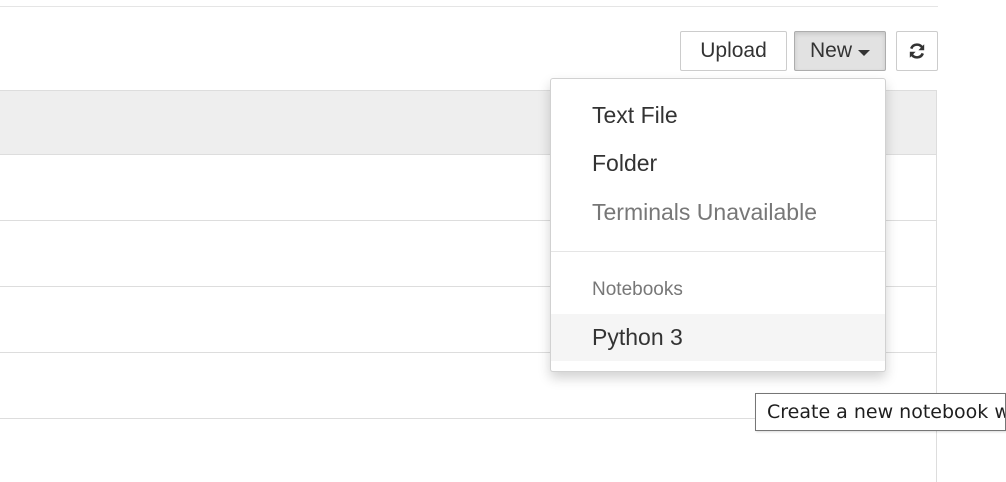 Image resolution: width=1006 pixels, height=482 pixels. What do you see at coordinates (625, 162) in the screenshot?
I see `menu-item-label: Folder` at bounding box center [625, 162].